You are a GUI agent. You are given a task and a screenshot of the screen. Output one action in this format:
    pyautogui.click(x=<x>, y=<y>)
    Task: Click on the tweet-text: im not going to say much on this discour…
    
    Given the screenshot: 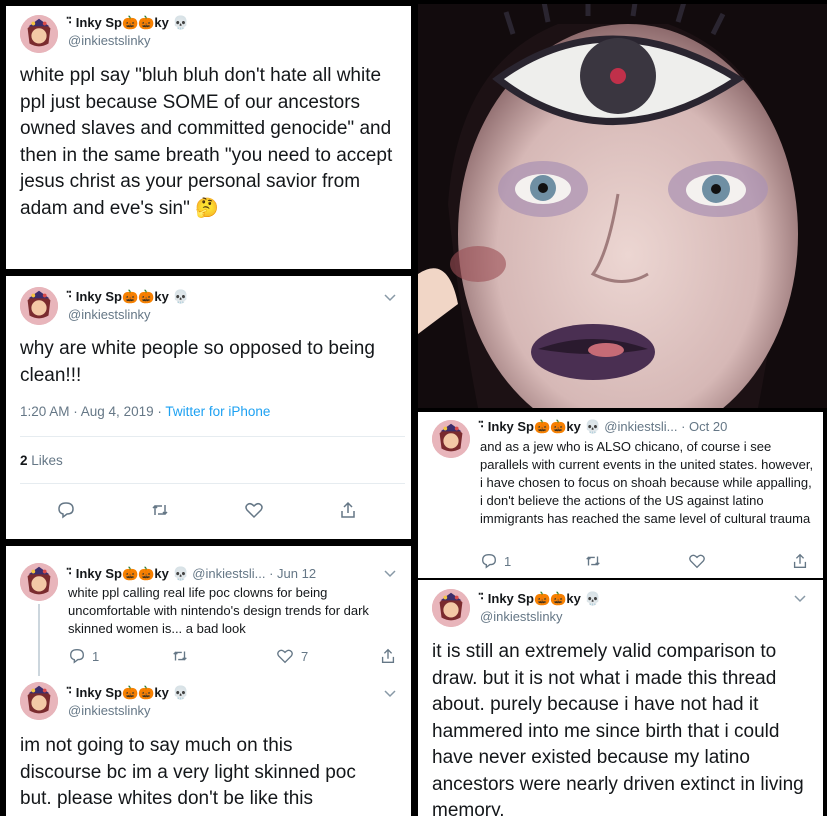 What is the action you would take?
    pyautogui.click(x=188, y=772)
    